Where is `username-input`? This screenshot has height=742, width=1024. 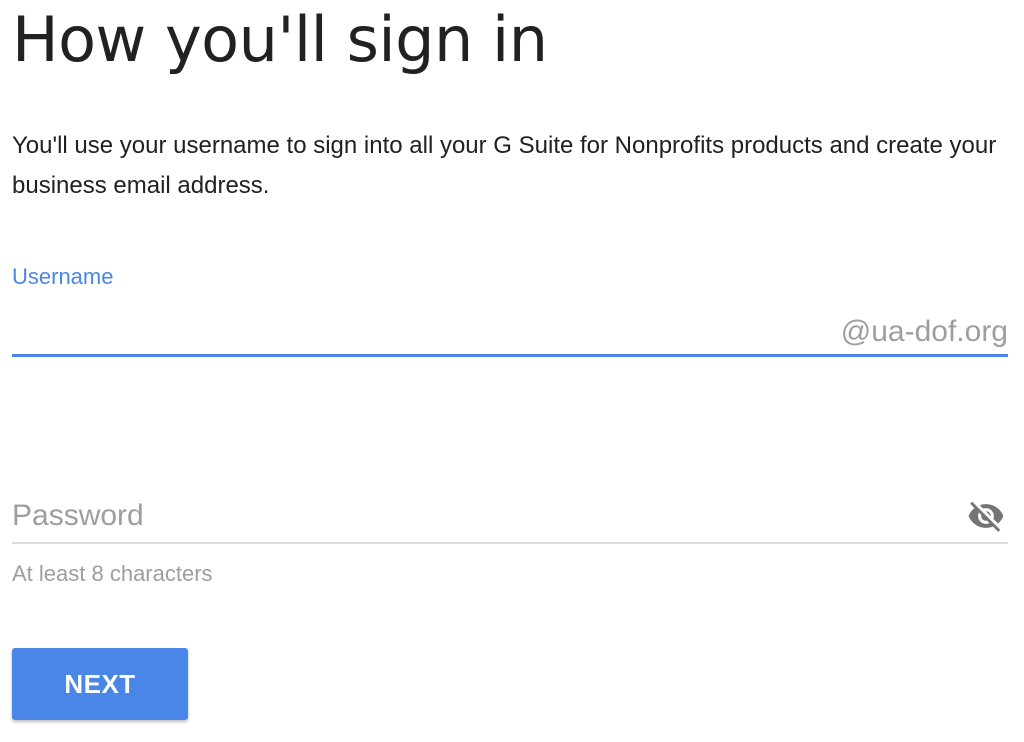 username-input is located at coordinates (426, 329).